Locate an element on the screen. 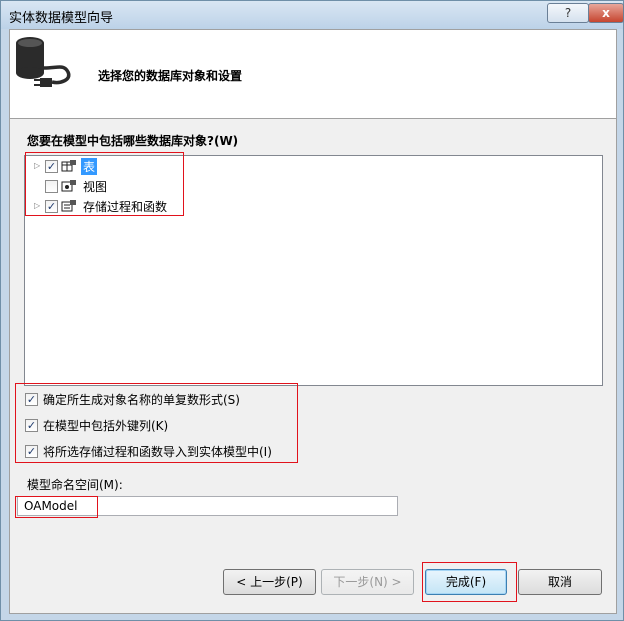  next-button: 下一步(N) > is located at coordinates (367, 582).